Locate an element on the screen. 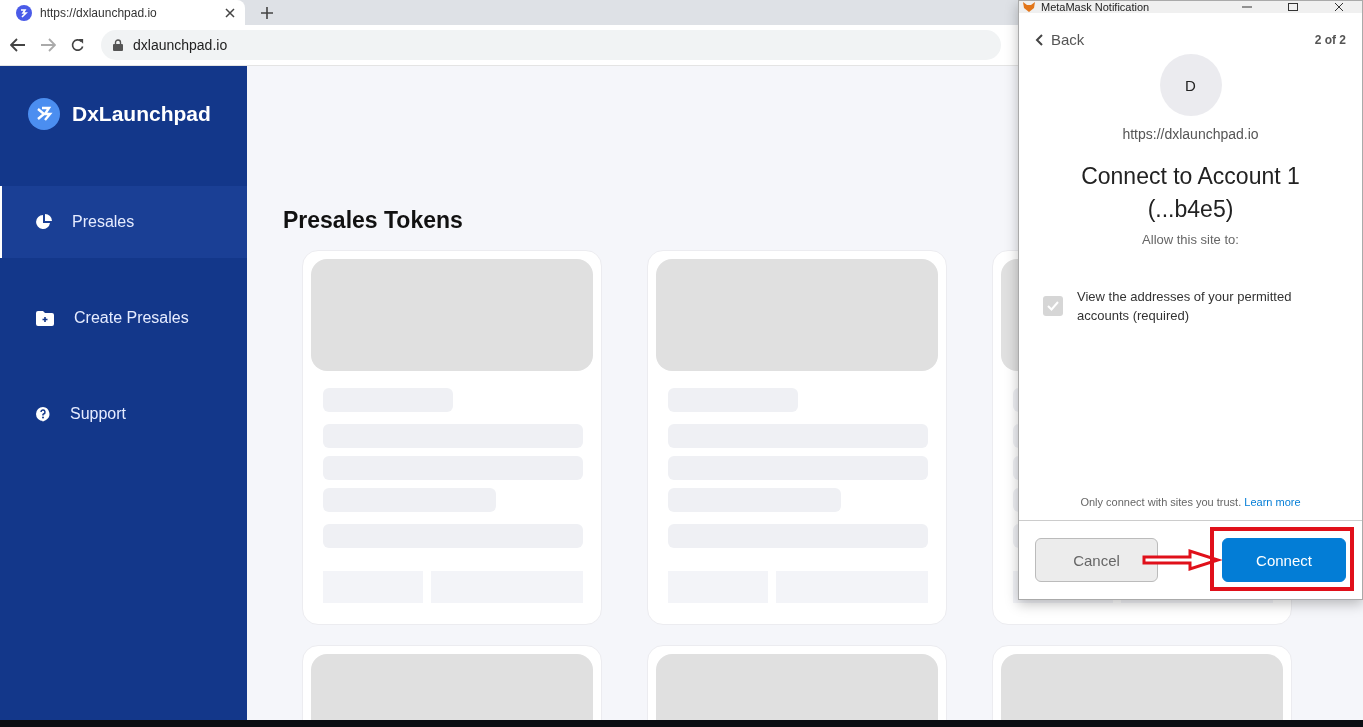  cancel-button: Cancel is located at coordinates (1096, 560).